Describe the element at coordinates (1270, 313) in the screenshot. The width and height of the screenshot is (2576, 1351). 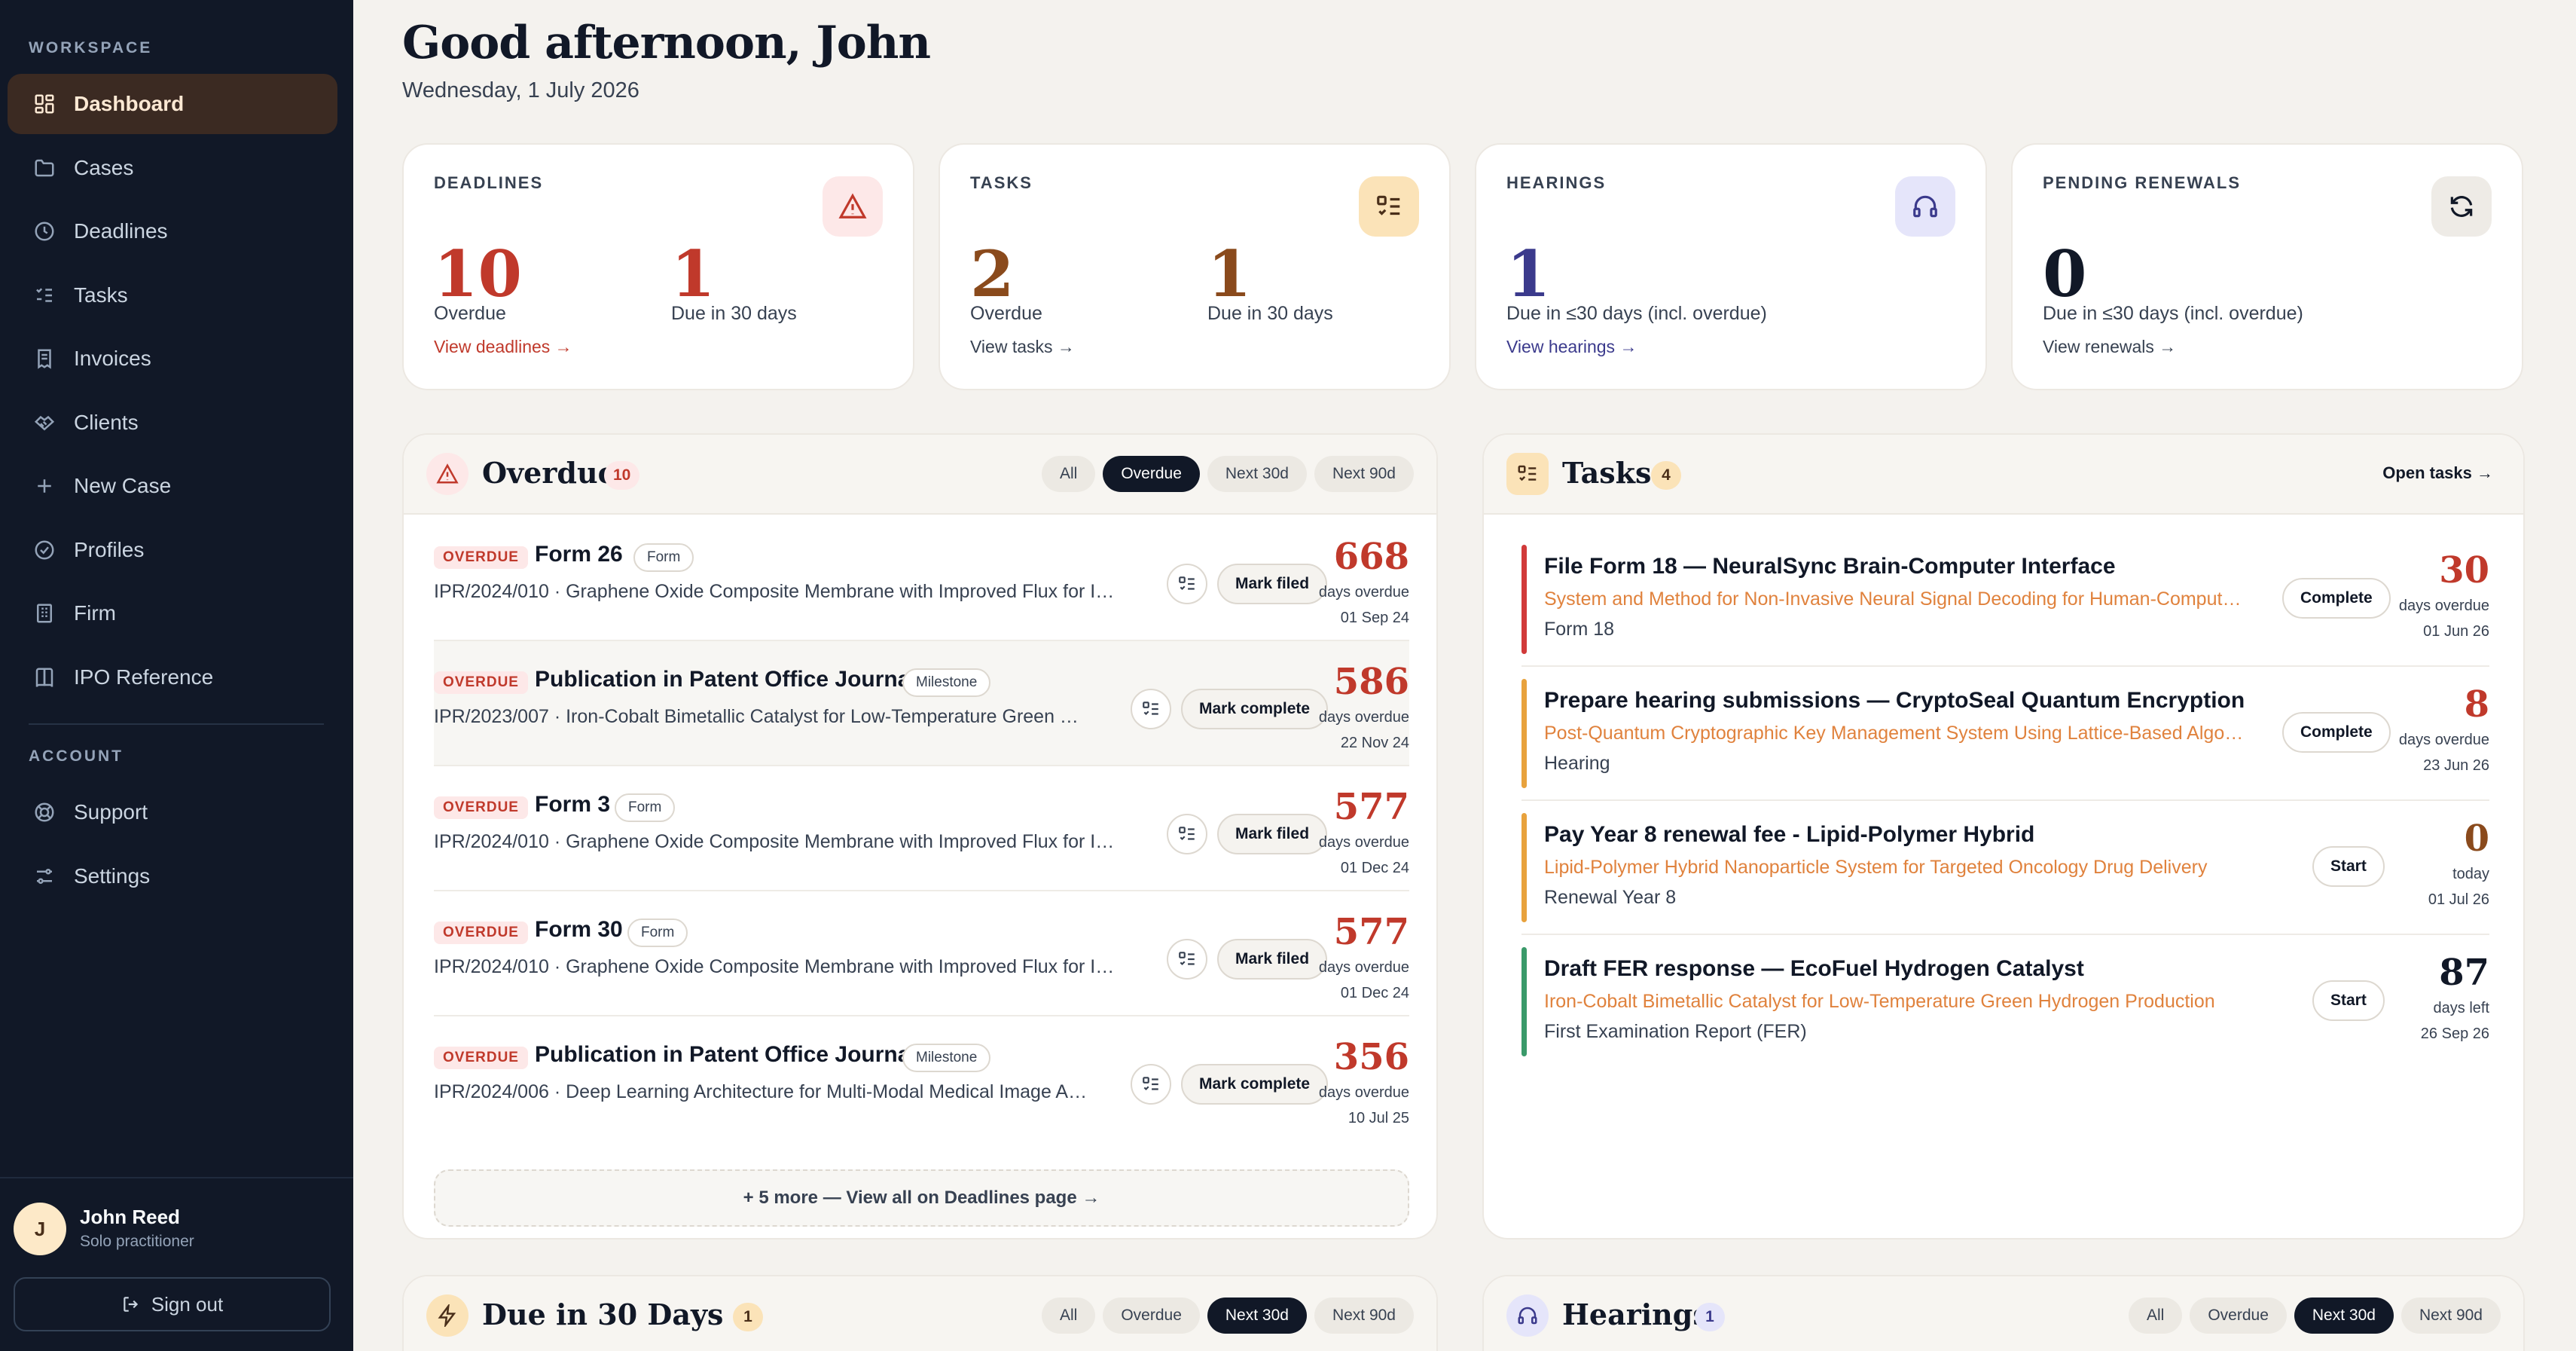
I see `tasks-due-caption: Due in 30 days` at that location.